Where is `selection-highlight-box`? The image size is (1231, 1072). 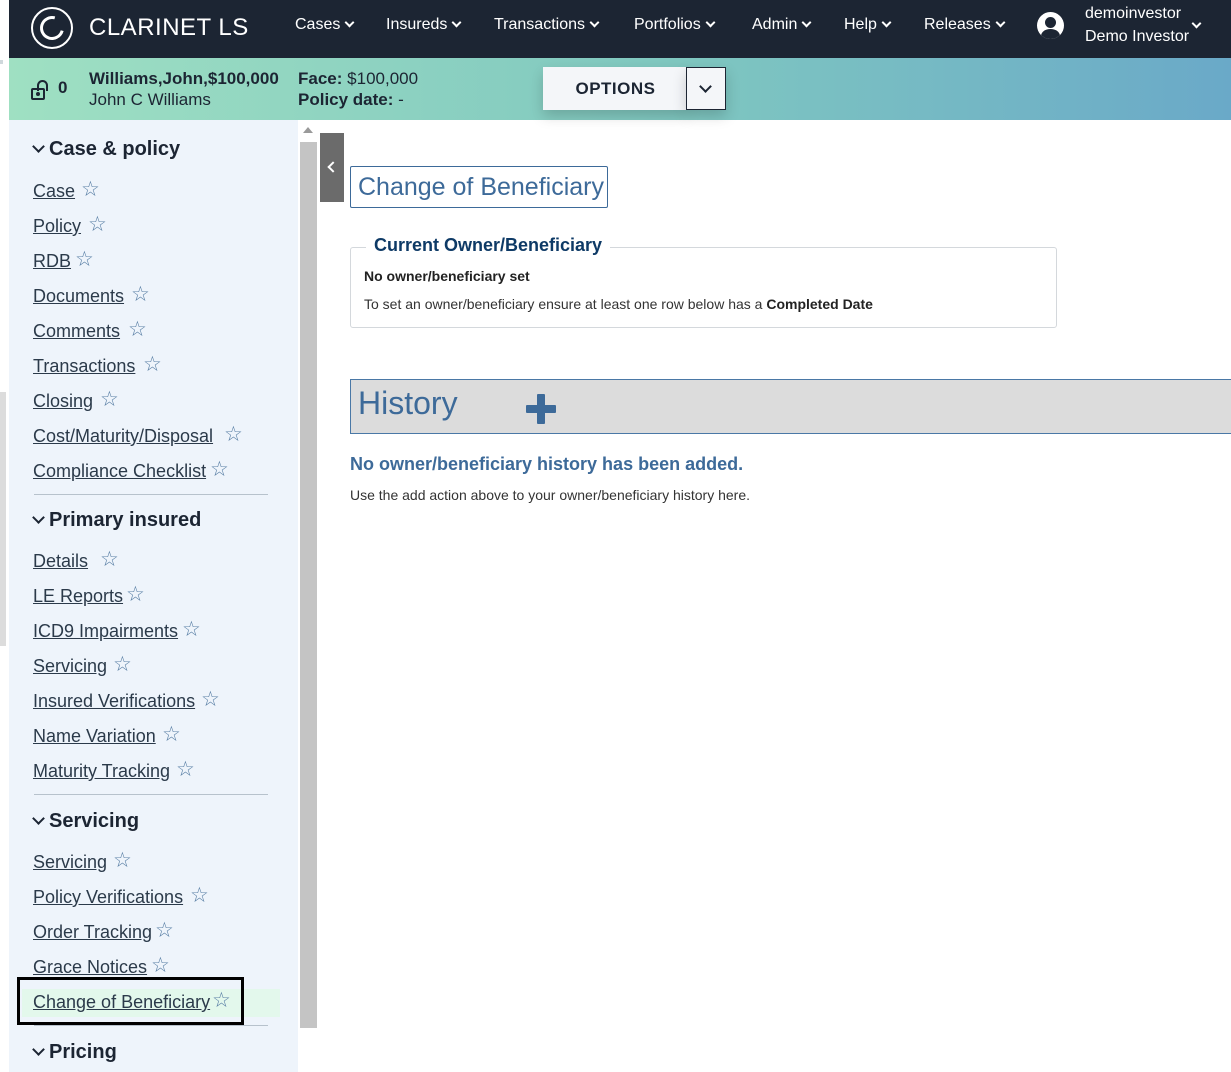 selection-highlight-box is located at coordinates (130, 1001).